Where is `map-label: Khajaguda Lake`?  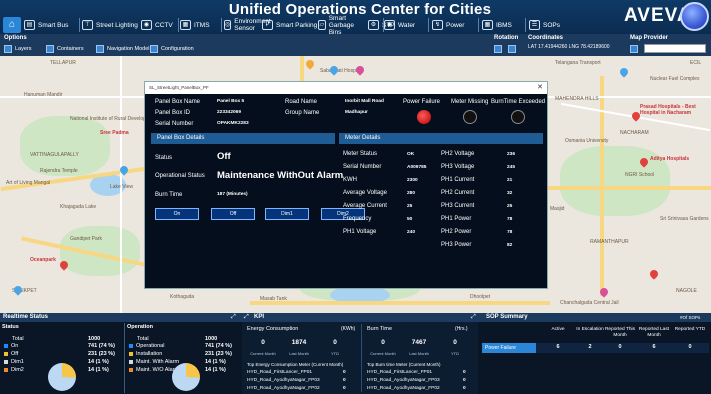
map-label: Khajaguda Lake is located at coordinates (78, 207).